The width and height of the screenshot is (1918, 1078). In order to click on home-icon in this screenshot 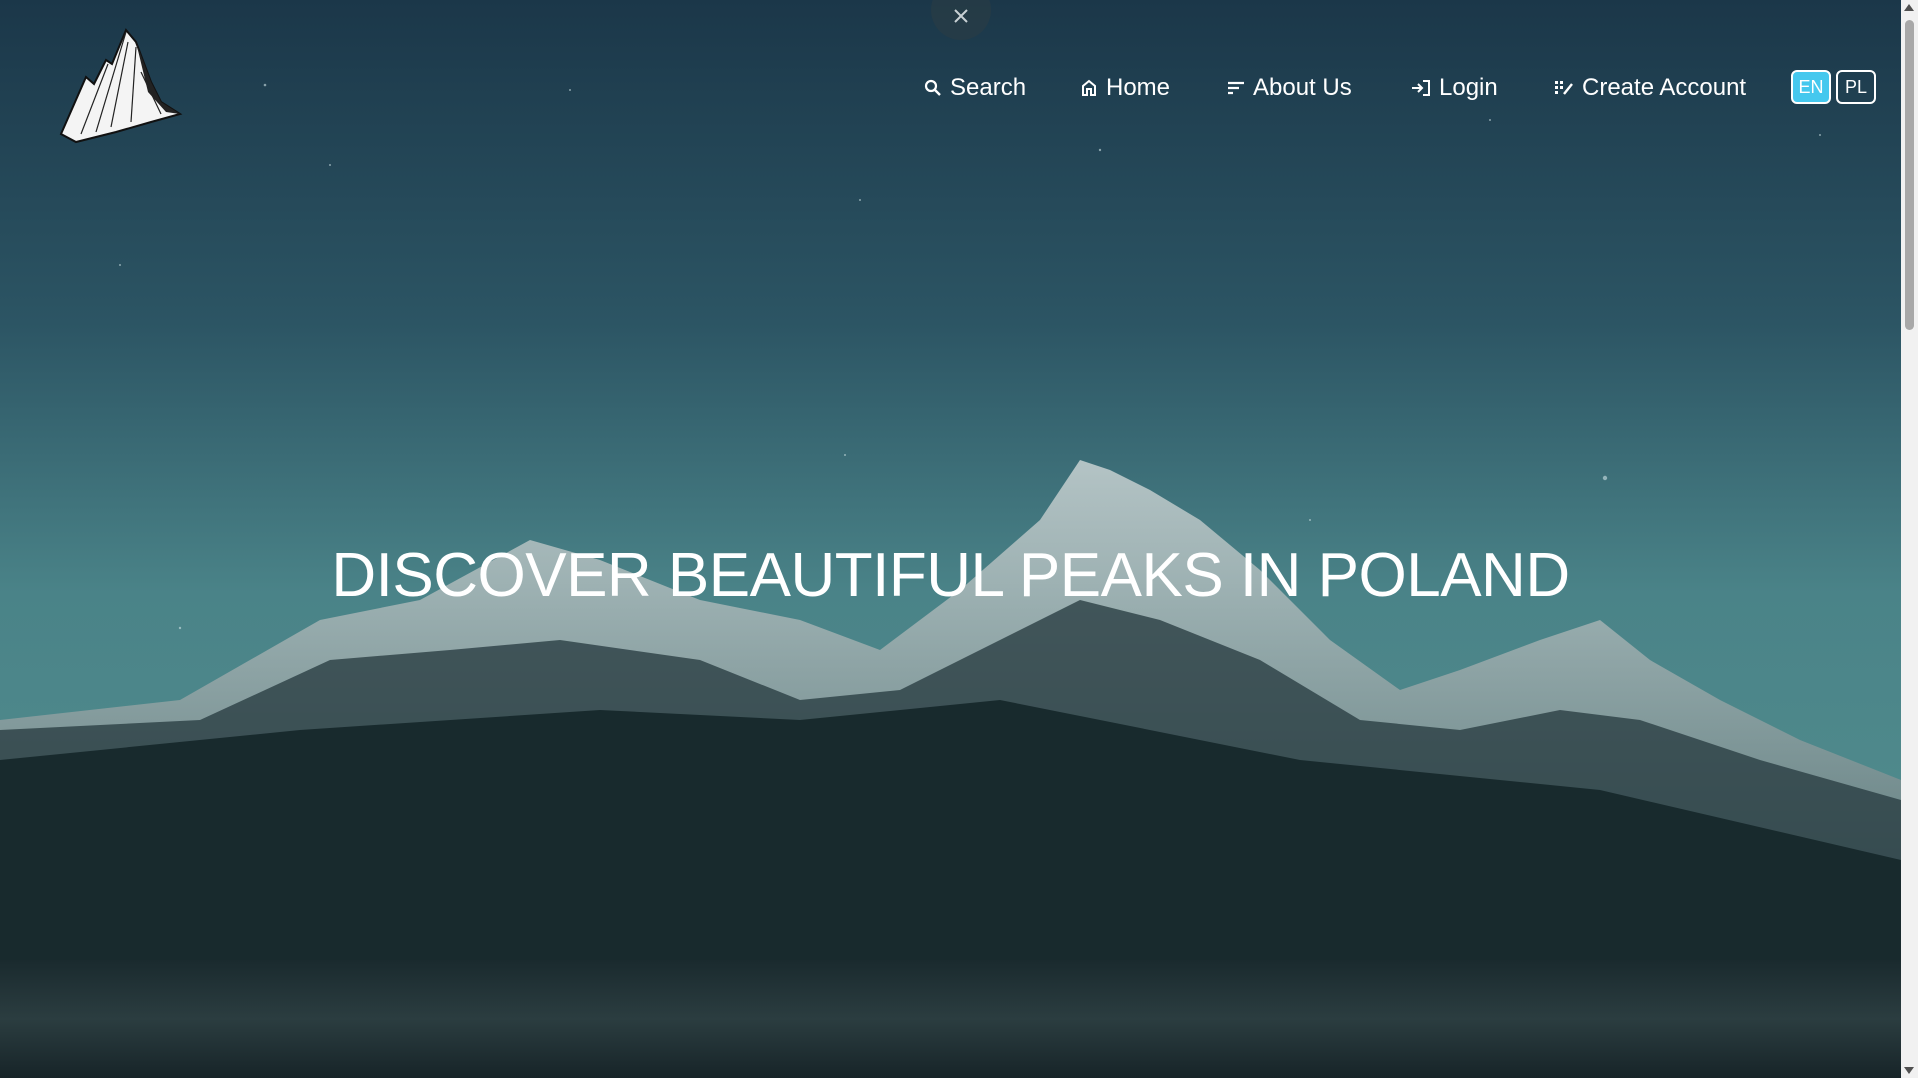, I will do `click(1089, 87)`.